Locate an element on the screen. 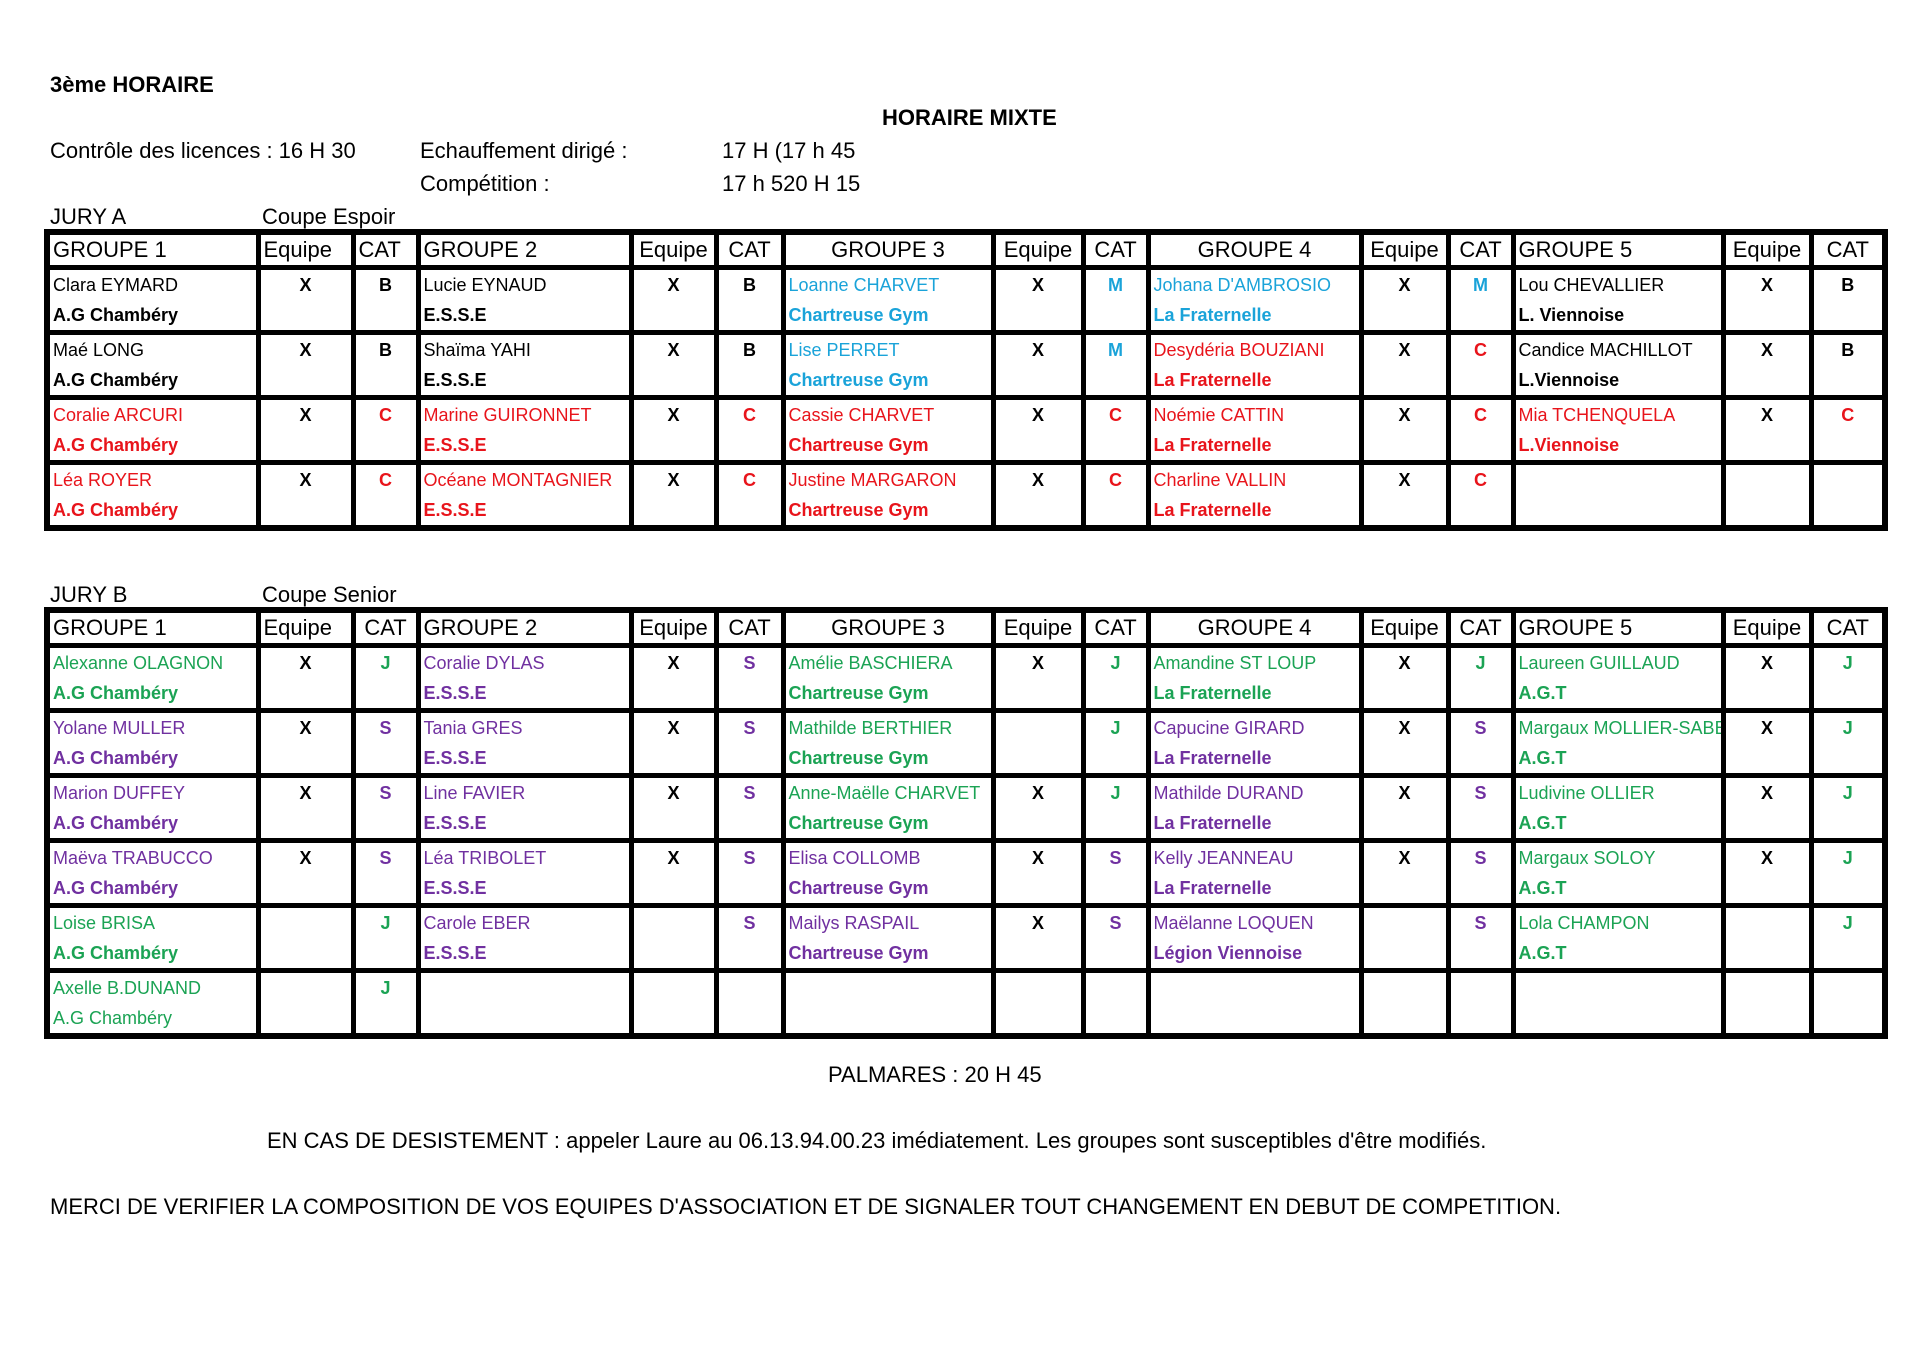  gymnast-cell: Mailys RASPAIL Chartreuse Gym is located at coordinates (888, 938).